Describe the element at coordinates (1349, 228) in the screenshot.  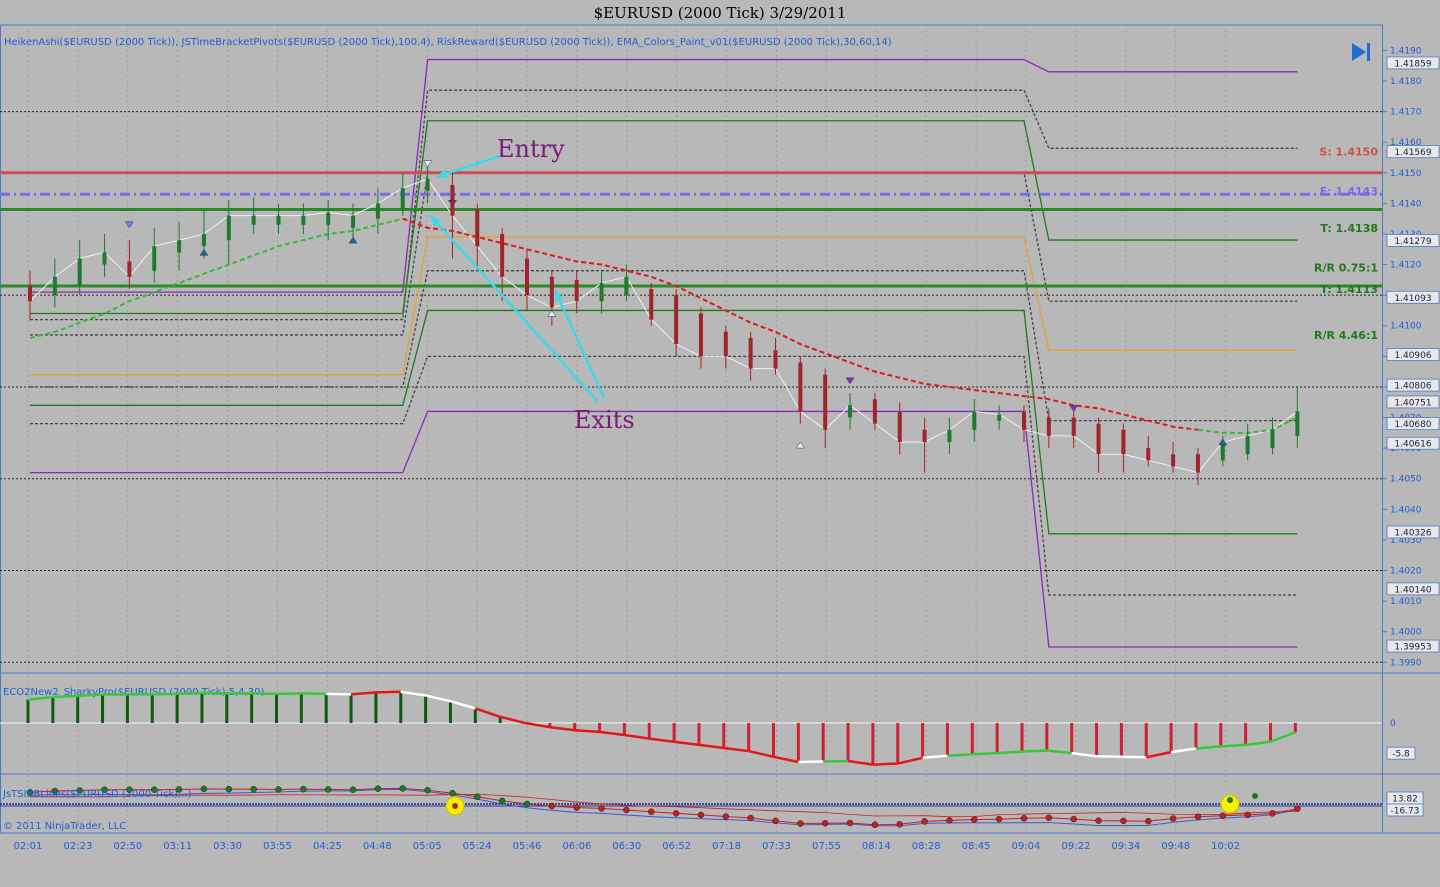
I see `rr-target1-label: T: 1.4138` at that location.